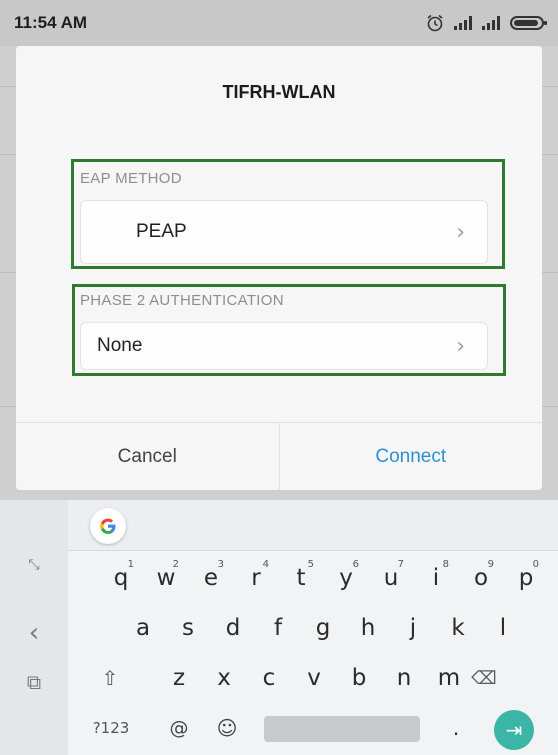 The width and height of the screenshot is (558, 755). I want to click on key-i: i8, so click(436, 578).